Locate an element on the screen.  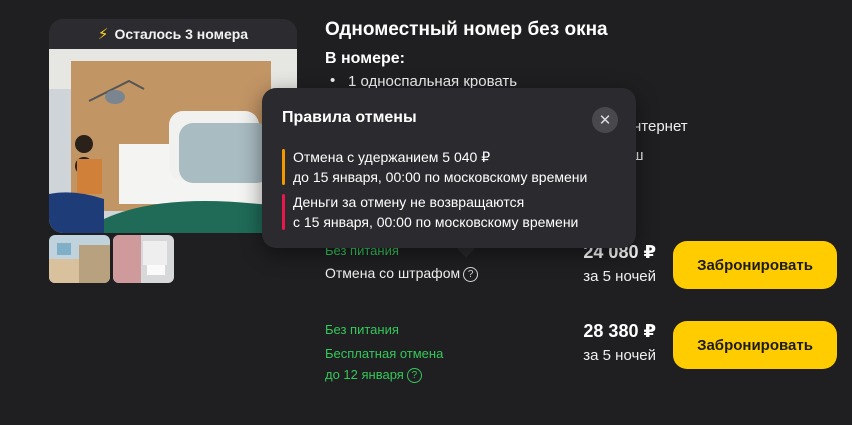
free-cancellation-line2: до 12 января? is located at coordinates (373, 374).